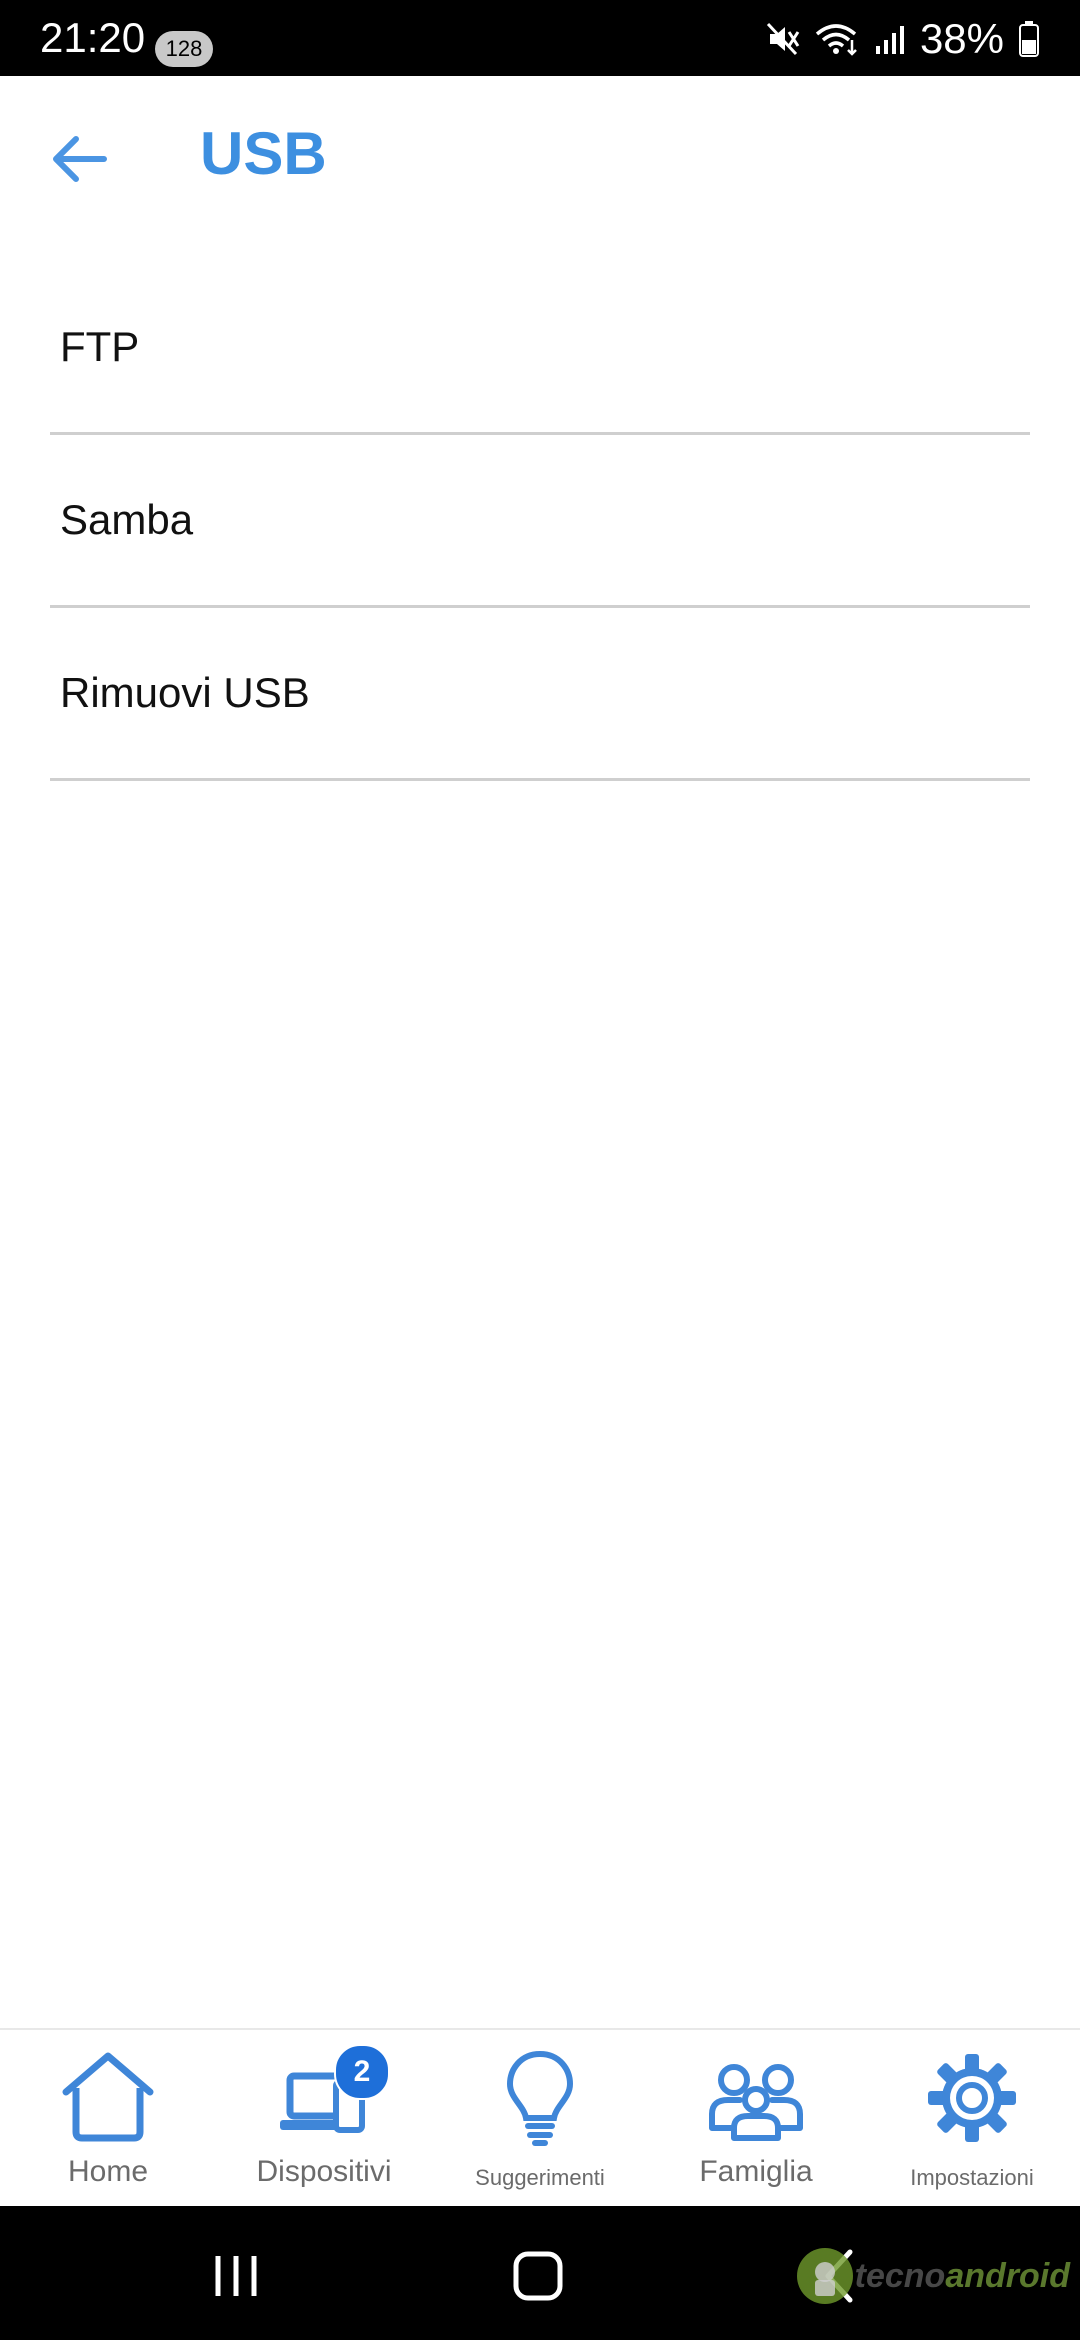 This screenshot has height=2340, width=1080. What do you see at coordinates (93, 37) in the screenshot?
I see `status-time: 21:20` at bounding box center [93, 37].